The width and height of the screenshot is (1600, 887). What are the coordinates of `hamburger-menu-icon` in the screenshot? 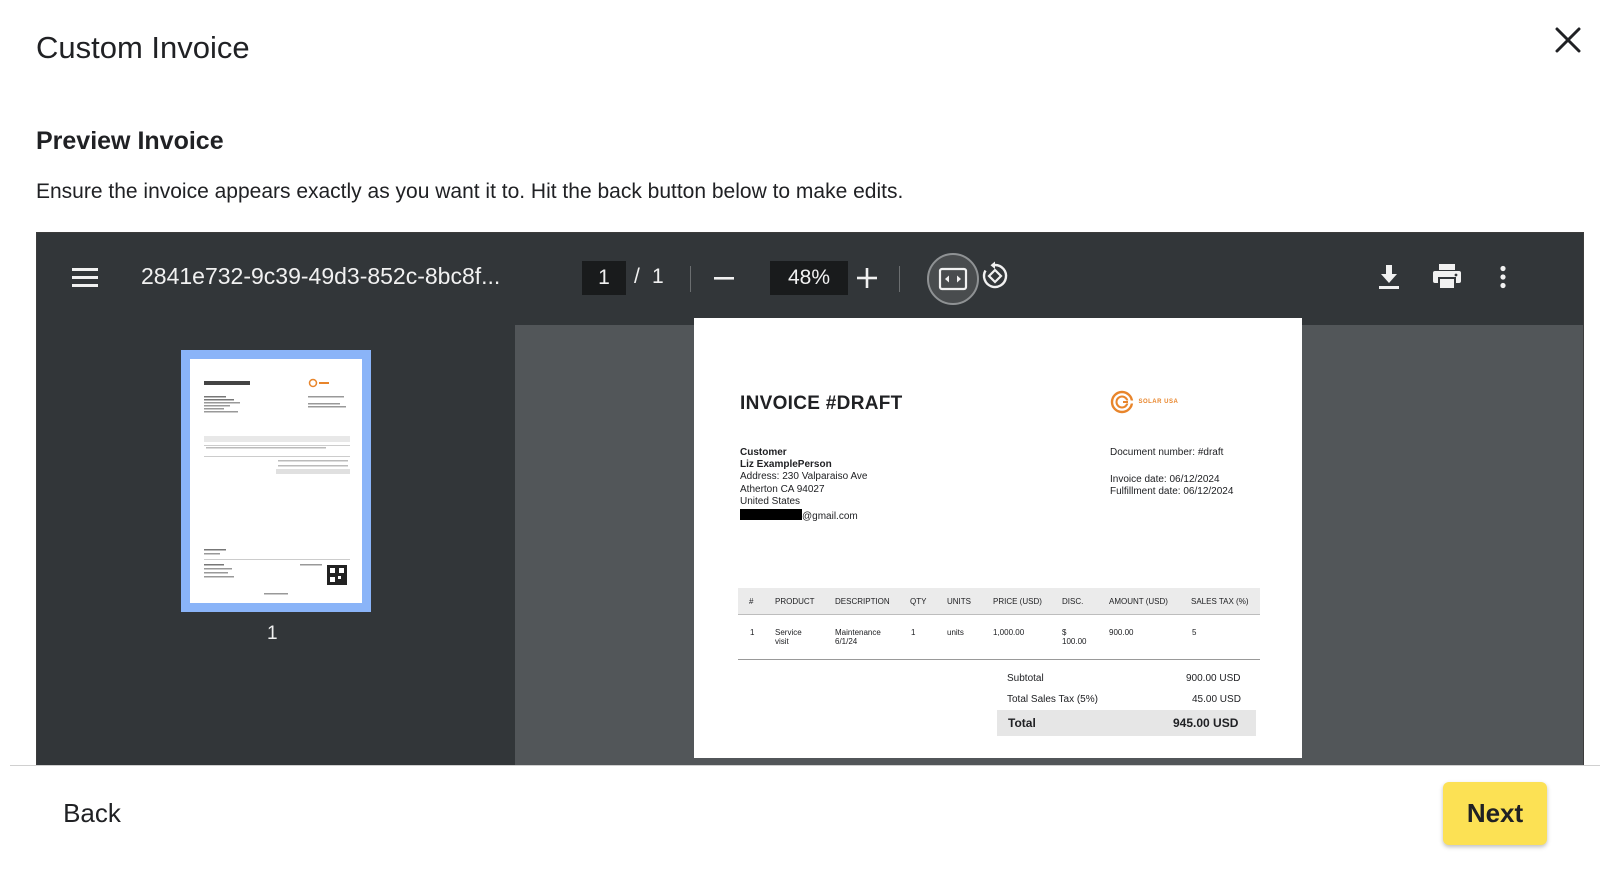 It's located at (85, 277).